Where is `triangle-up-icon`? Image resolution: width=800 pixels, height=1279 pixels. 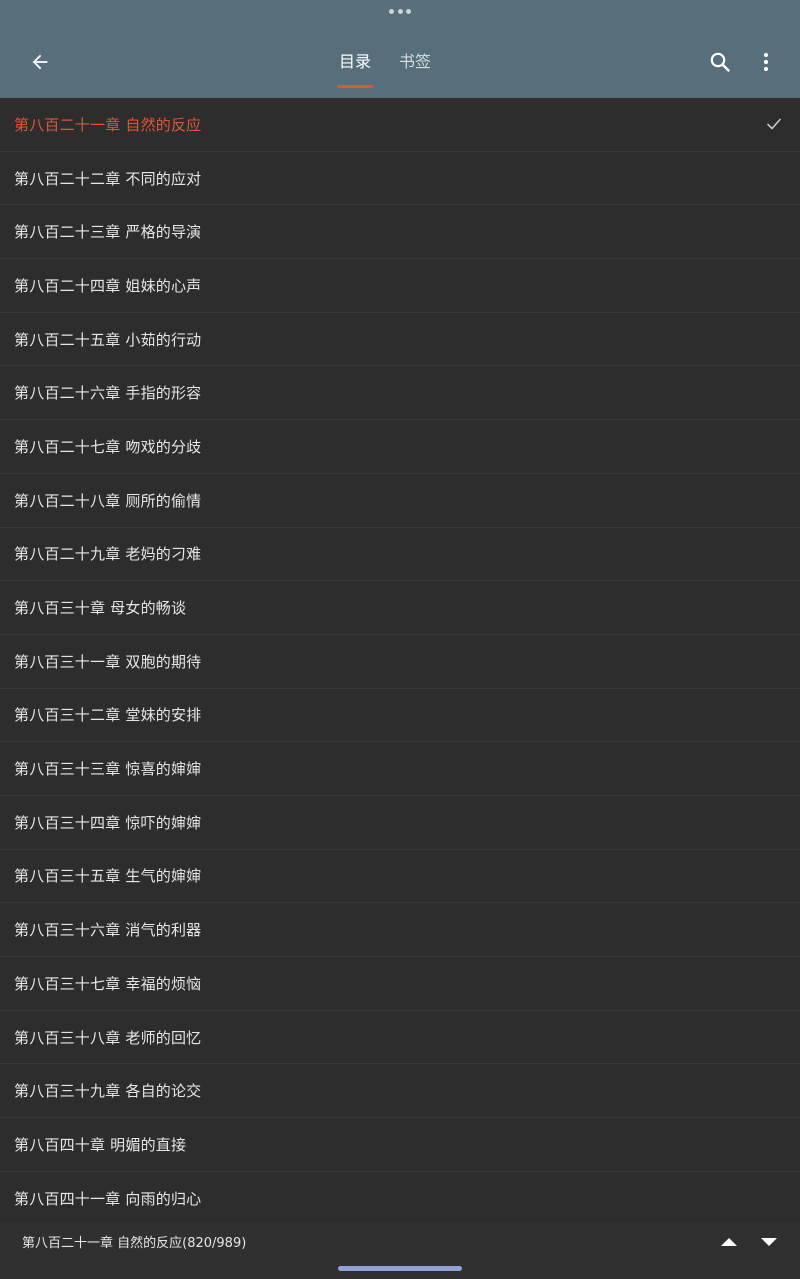 triangle-up-icon is located at coordinates (729, 1242).